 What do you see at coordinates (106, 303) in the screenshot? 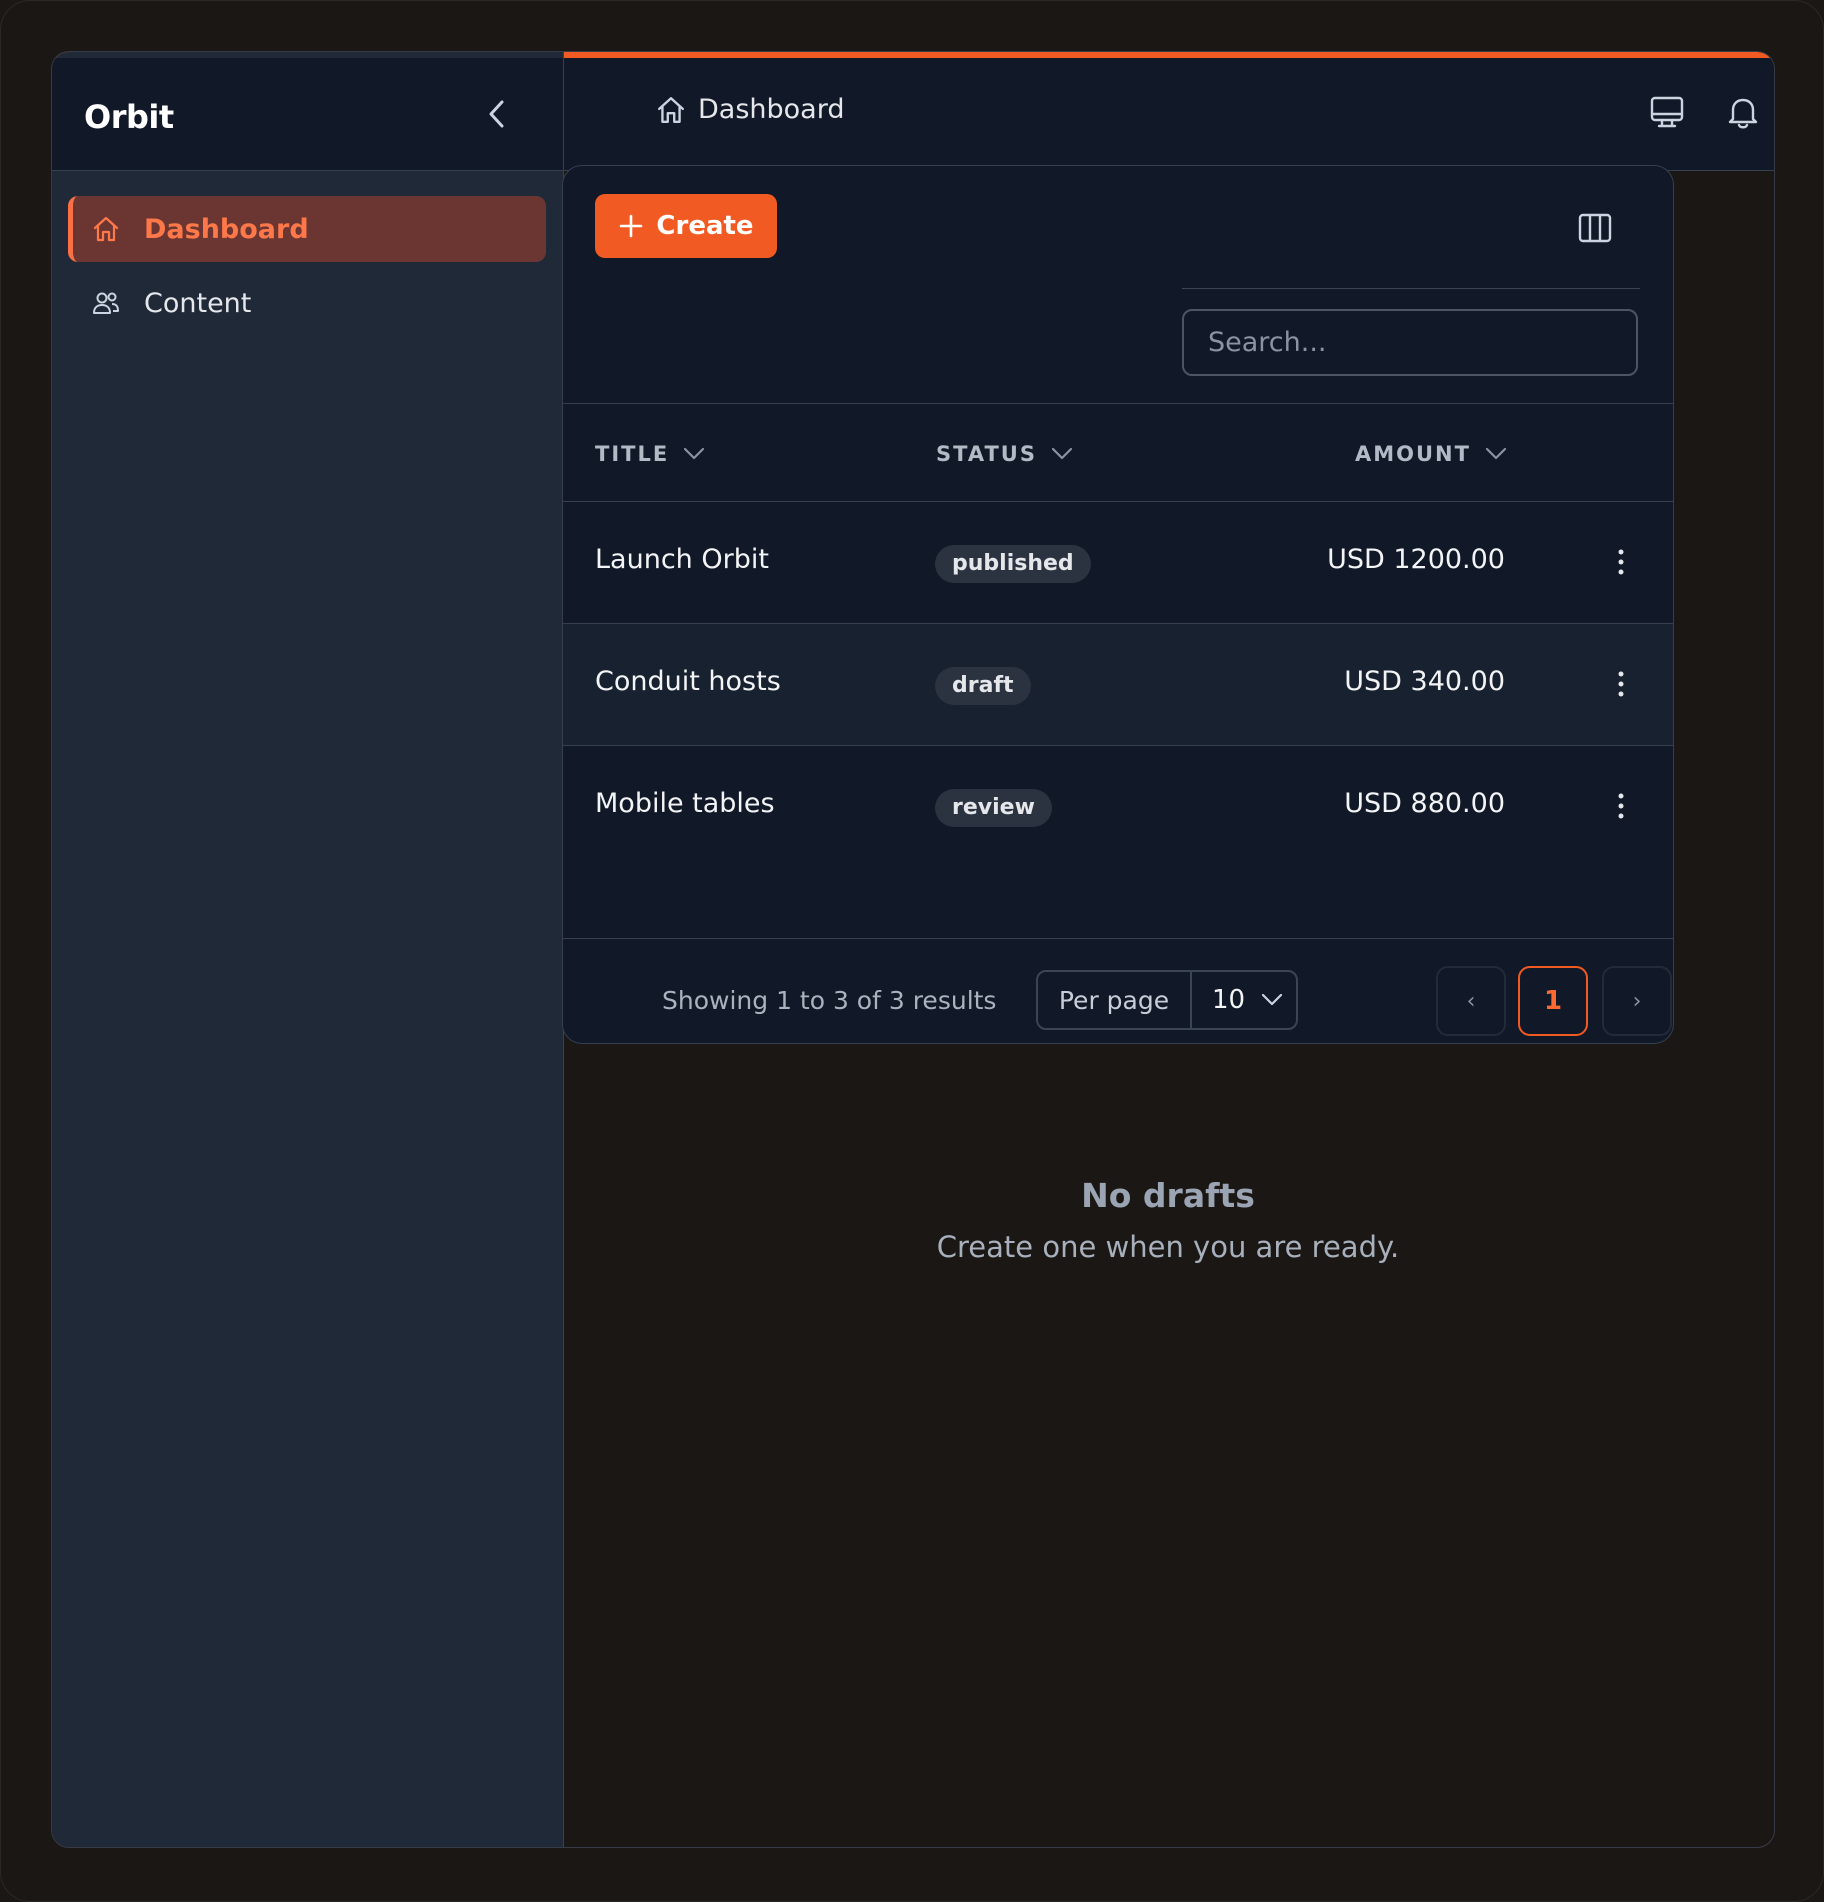
I see `users-icon` at bounding box center [106, 303].